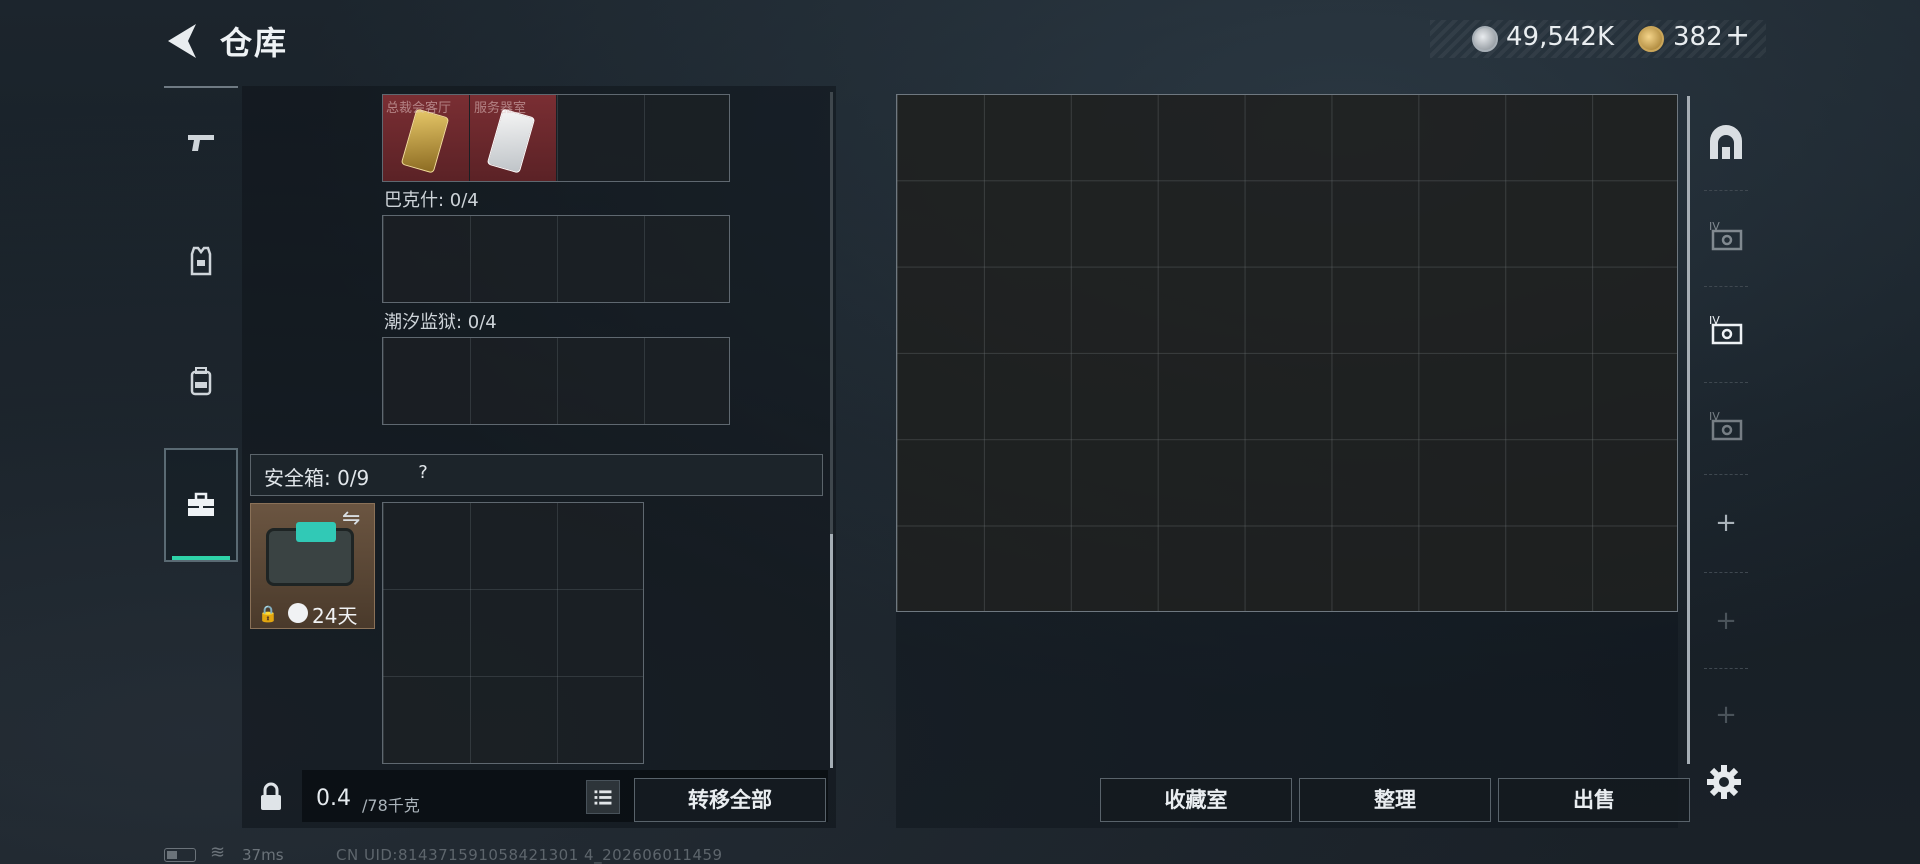  What do you see at coordinates (1485, 39) in the screenshot?
I see `silver-coin-icon` at bounding box center [1485, 39].